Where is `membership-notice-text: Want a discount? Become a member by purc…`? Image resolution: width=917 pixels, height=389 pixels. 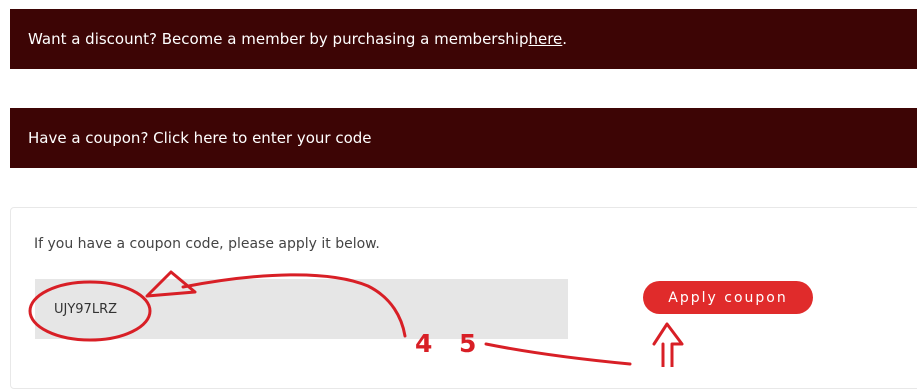 membership-notice-text: Want a discount? Become a member by purc… is located at coordinates (278, 39).